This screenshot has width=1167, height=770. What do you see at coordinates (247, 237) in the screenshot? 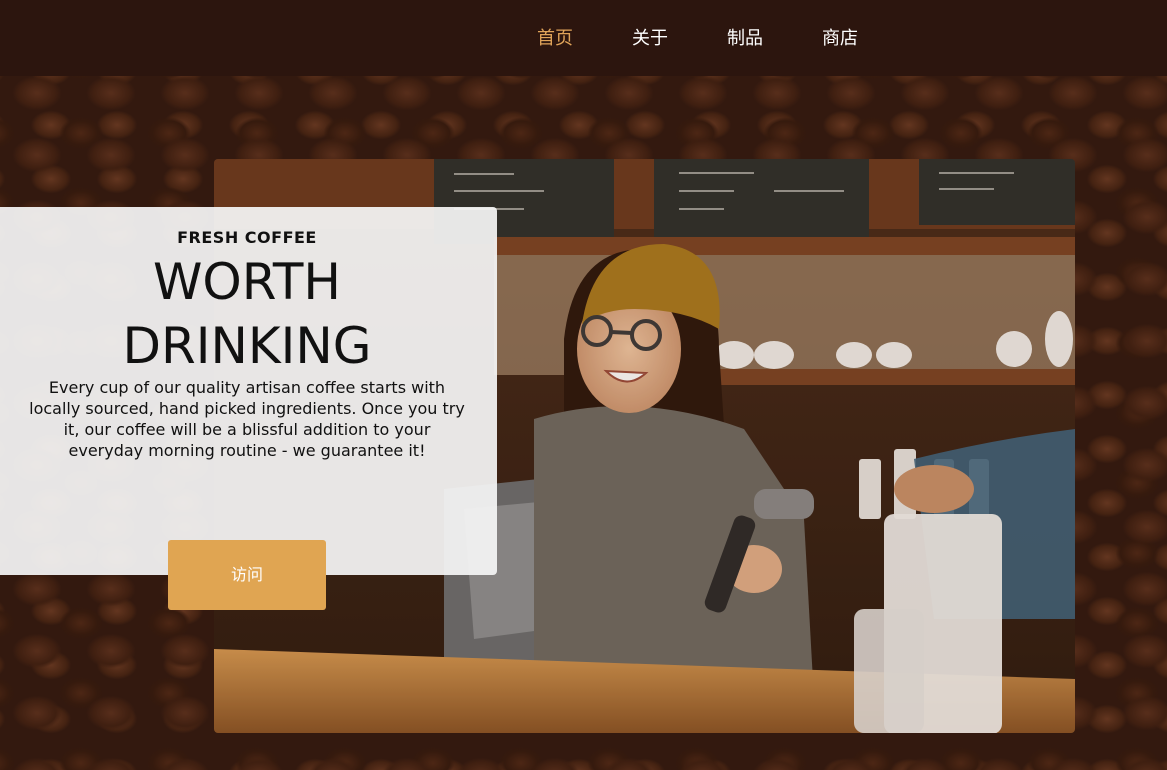
I see `intro-subheading: FRESH COFFEE` at bounding box center [247, 237].